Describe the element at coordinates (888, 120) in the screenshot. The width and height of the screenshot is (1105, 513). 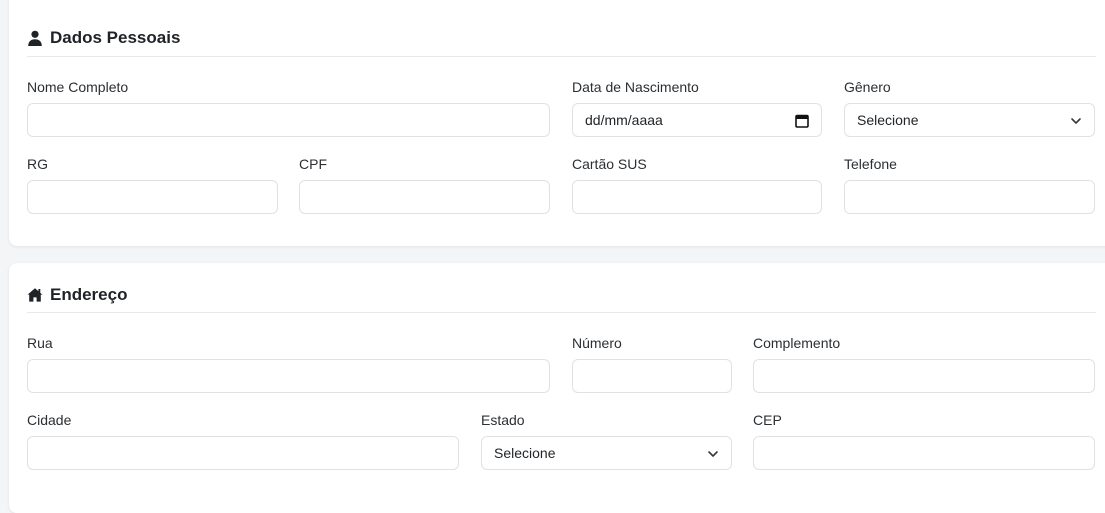
I see `genero-selected: Selecione` at that location.